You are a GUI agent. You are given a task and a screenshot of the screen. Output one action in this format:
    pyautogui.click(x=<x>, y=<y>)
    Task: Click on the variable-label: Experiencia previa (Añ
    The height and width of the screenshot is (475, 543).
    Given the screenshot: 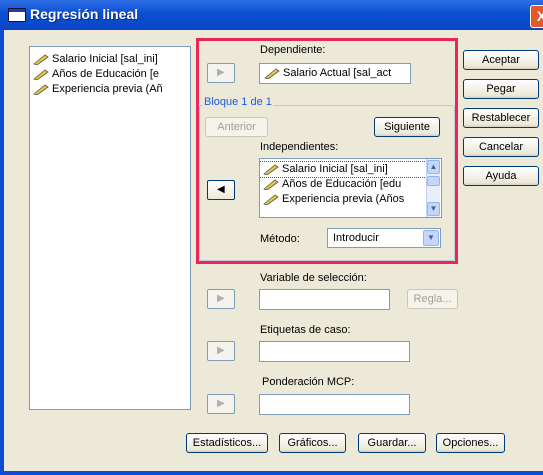 What is the action you would take?
    pyautogui.click(x=107, y=89)
    